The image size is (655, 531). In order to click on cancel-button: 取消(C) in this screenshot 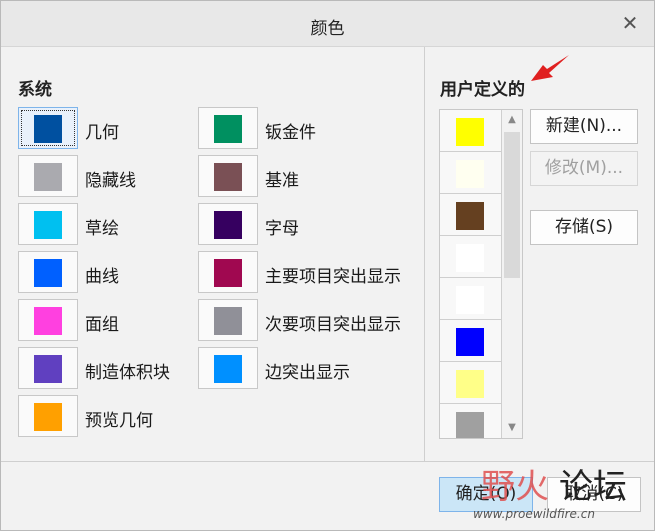, I will do `click(594, 494)`.